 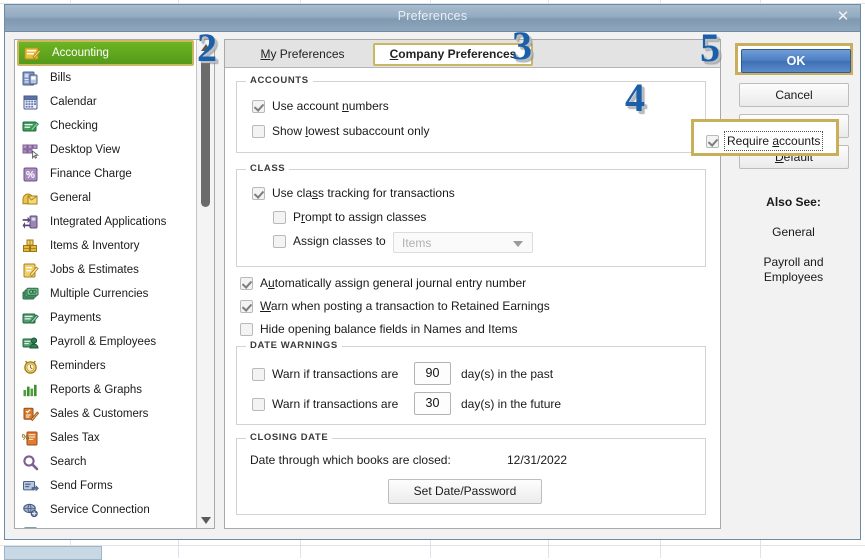 What do you see at coordinates (105, 525) in the screenshot?
I see `sidebar-item-spelling: AbcSpelling` at bounding box center [105, 525].